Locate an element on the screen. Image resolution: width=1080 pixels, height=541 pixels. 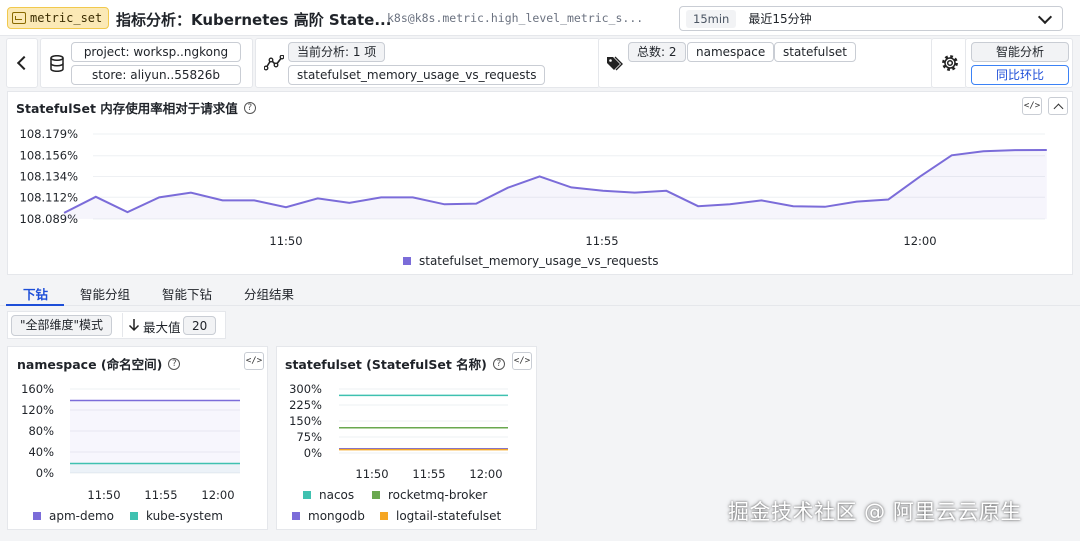
project-pill: project: worksp..ngkong is located at coordinates (156, 52).